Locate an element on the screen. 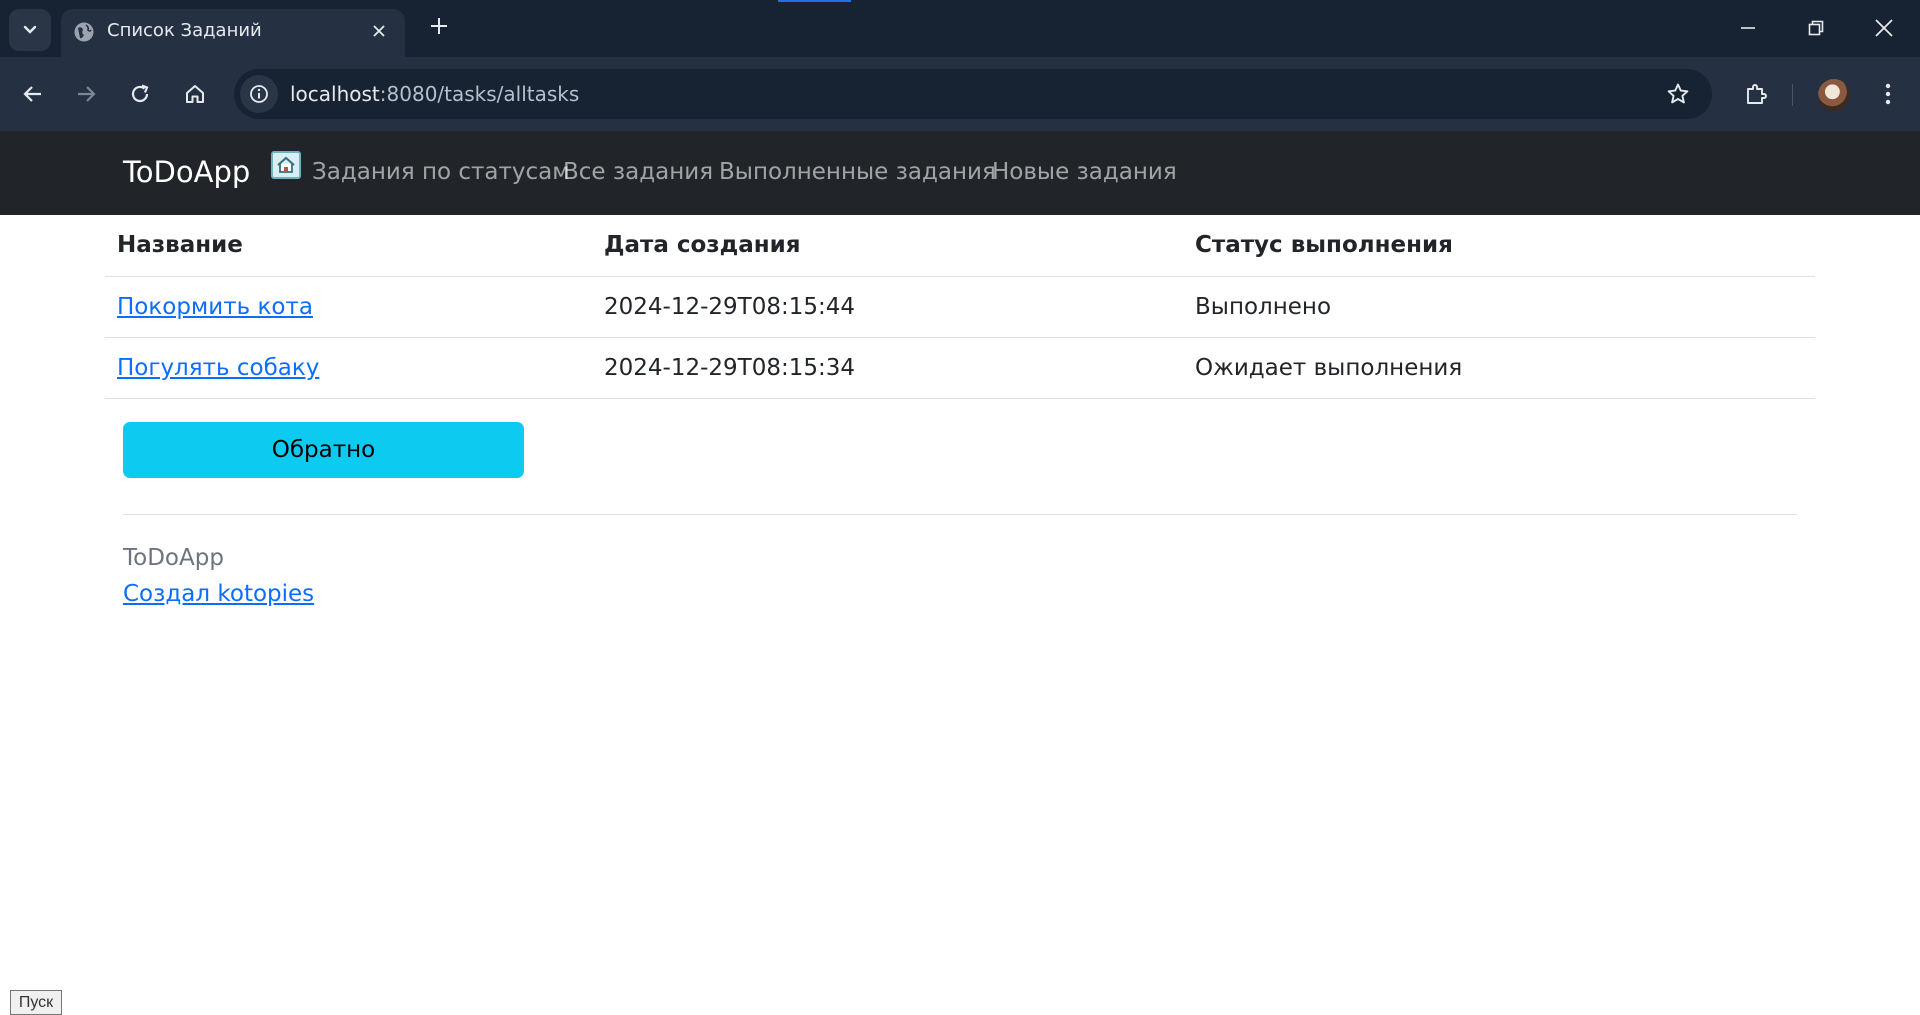 The image size is (1920, 1015). task-status-cell: Ожидает выполнения is located at coordinates (1499, 368).